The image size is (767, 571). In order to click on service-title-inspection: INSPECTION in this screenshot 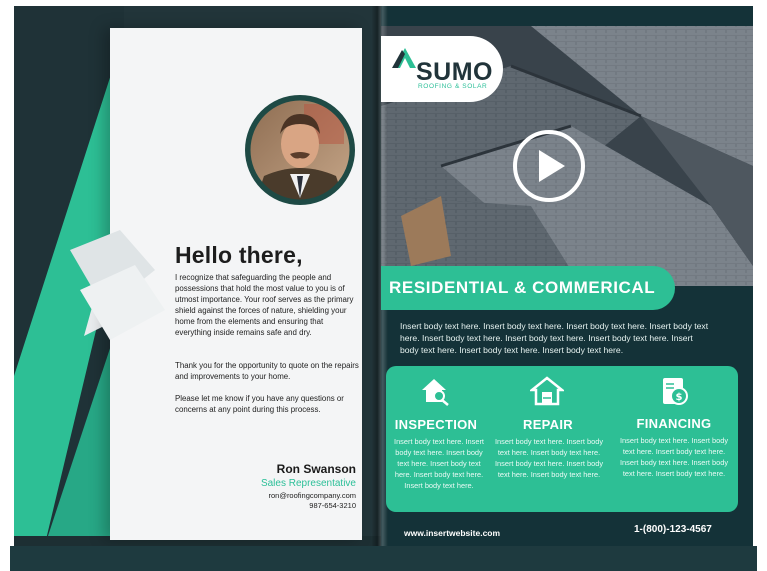, I will do `click(436, 424)`.